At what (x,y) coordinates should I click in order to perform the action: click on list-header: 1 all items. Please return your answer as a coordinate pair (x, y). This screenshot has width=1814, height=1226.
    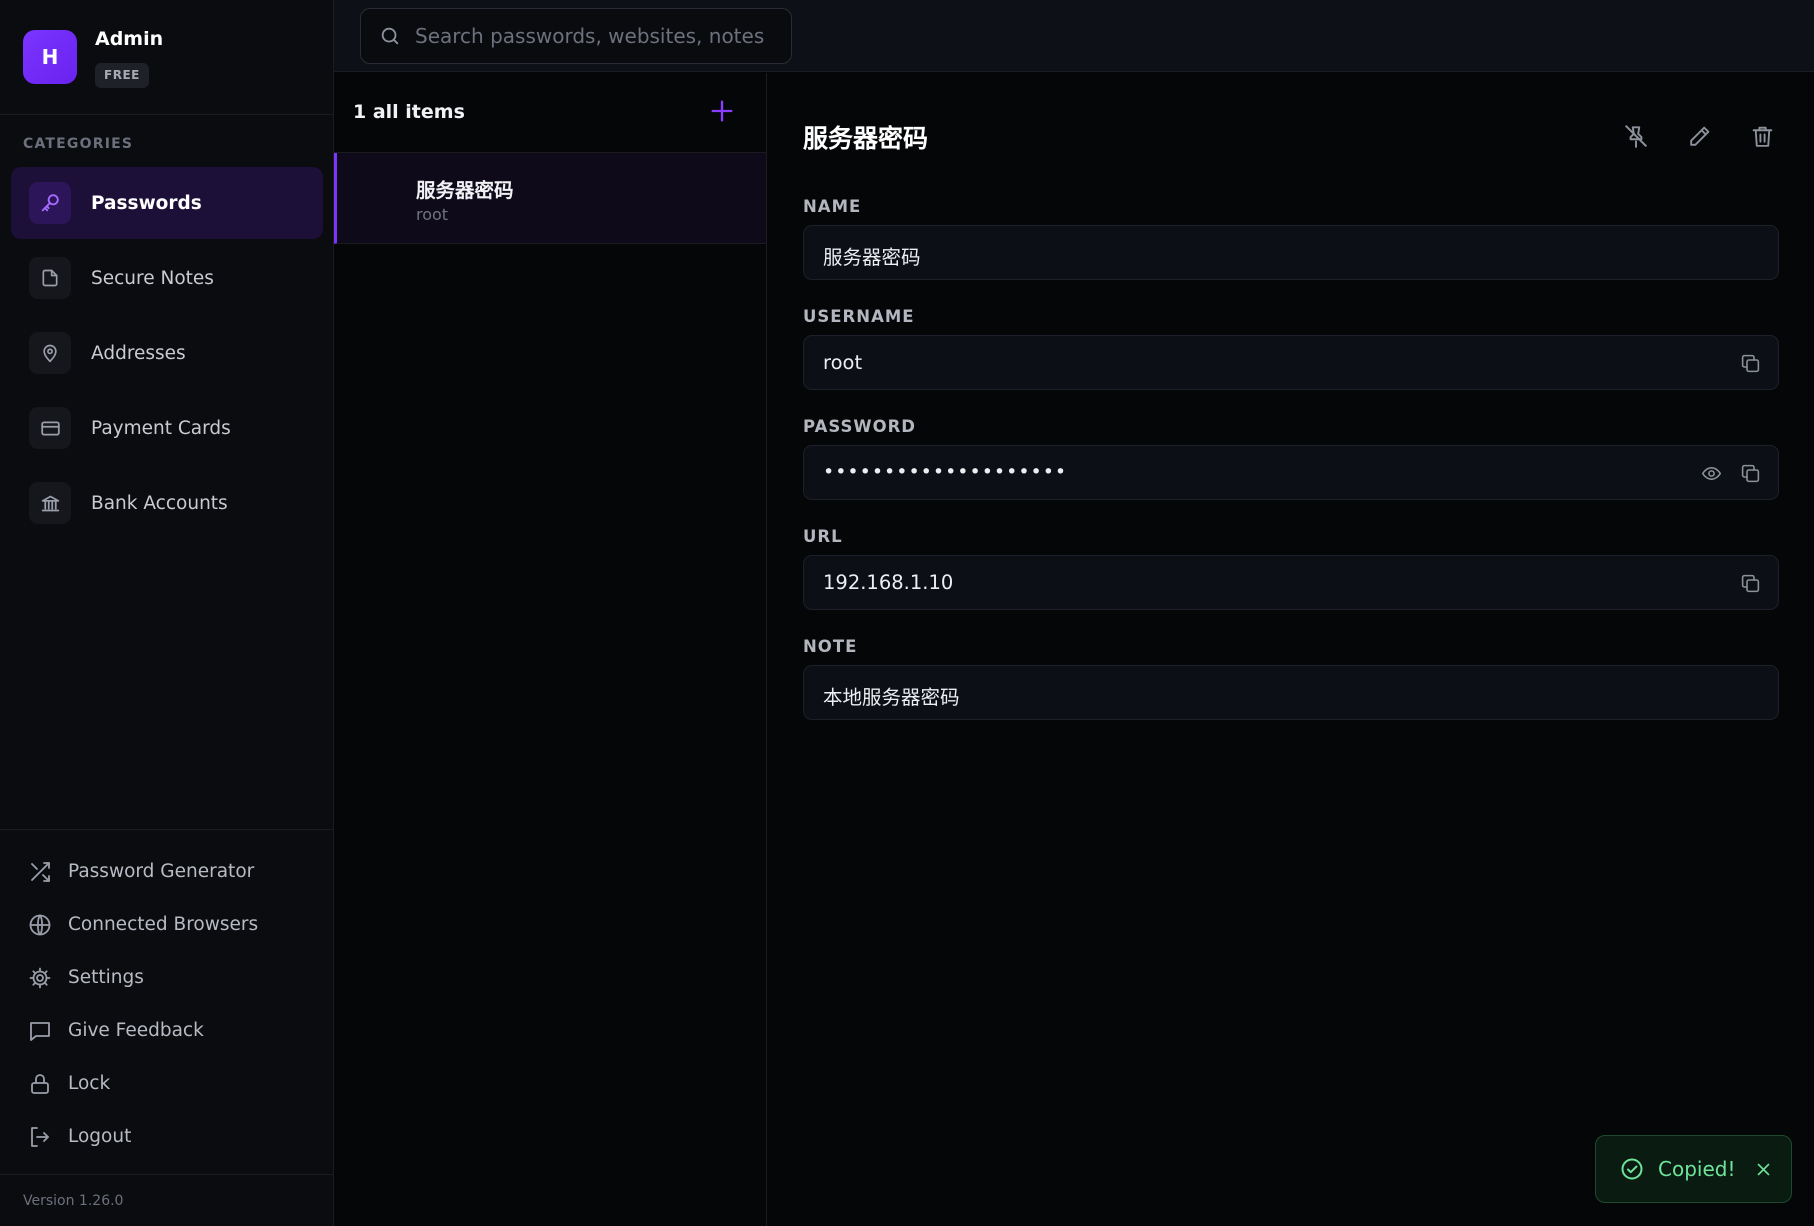
    Looking at the image, I should click on (550, 113).